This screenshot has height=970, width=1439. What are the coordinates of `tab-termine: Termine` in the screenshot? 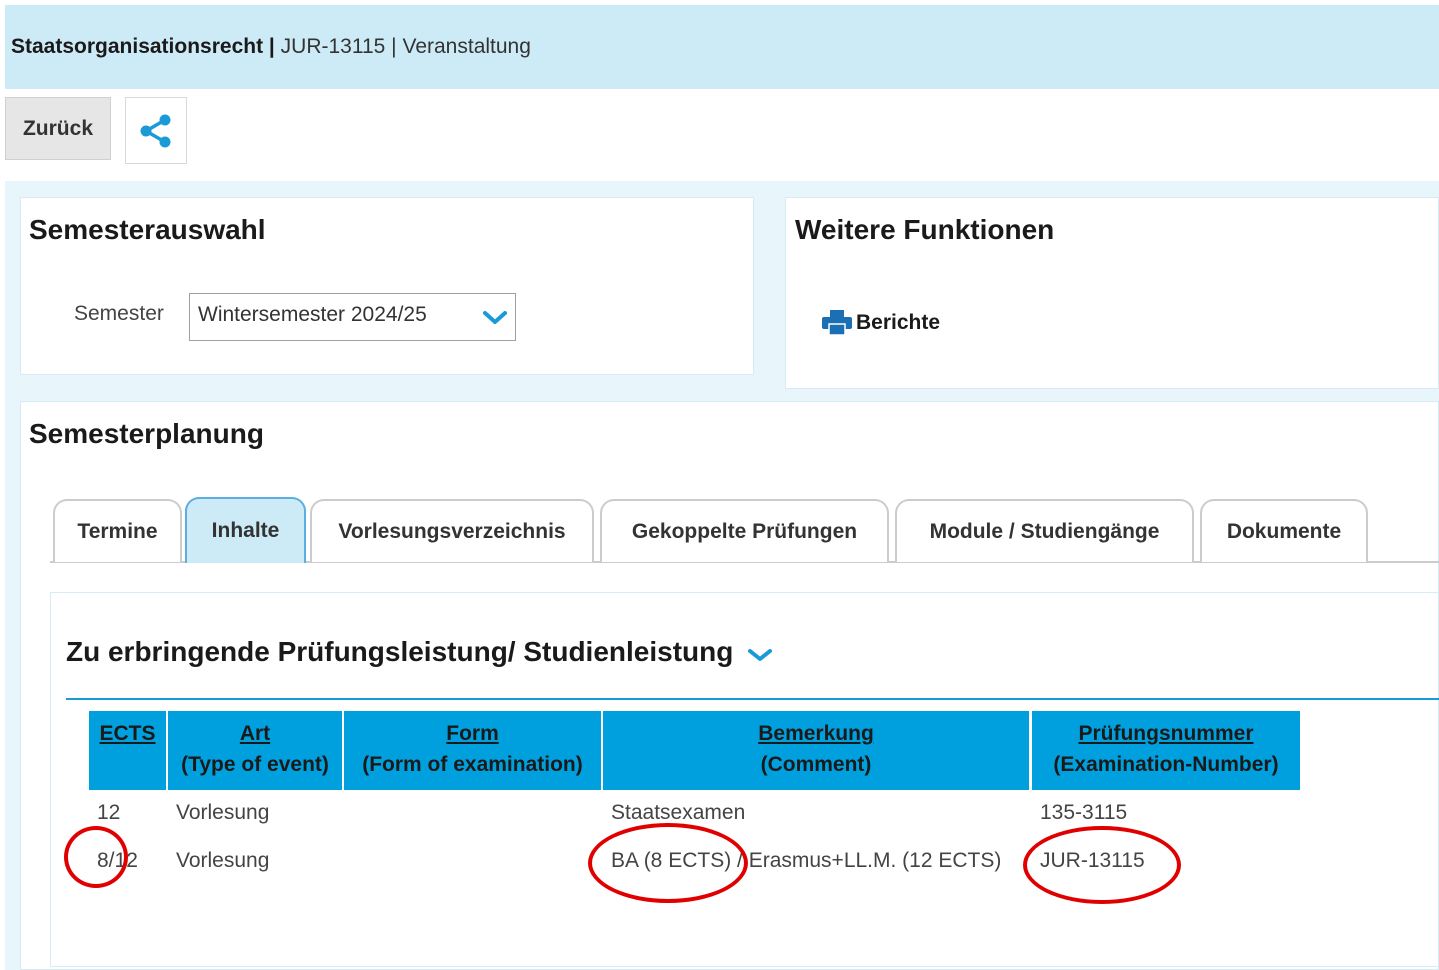 It's located at (117, 530).